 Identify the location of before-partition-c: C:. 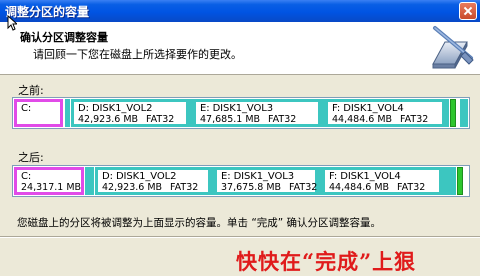
(38, 113).